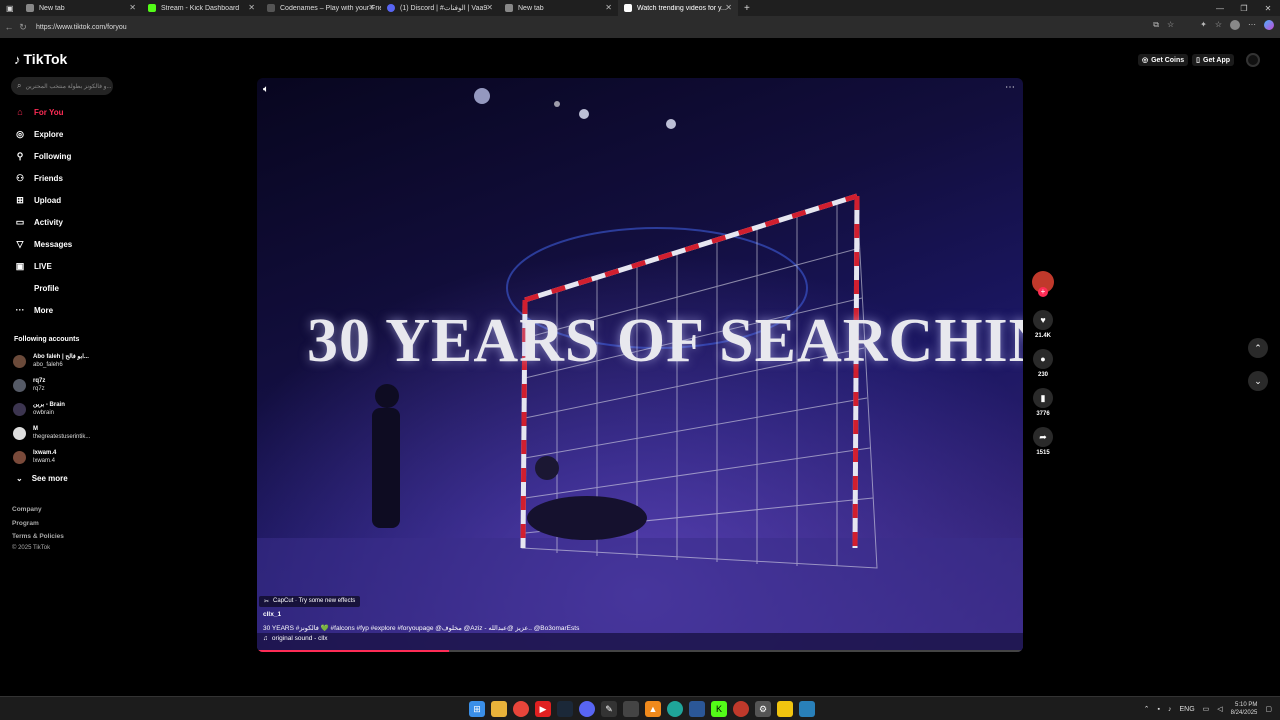 This screenshot has width=1280, height=720. I want to click on nav-following: ⚲ Following, so click(43, 156).